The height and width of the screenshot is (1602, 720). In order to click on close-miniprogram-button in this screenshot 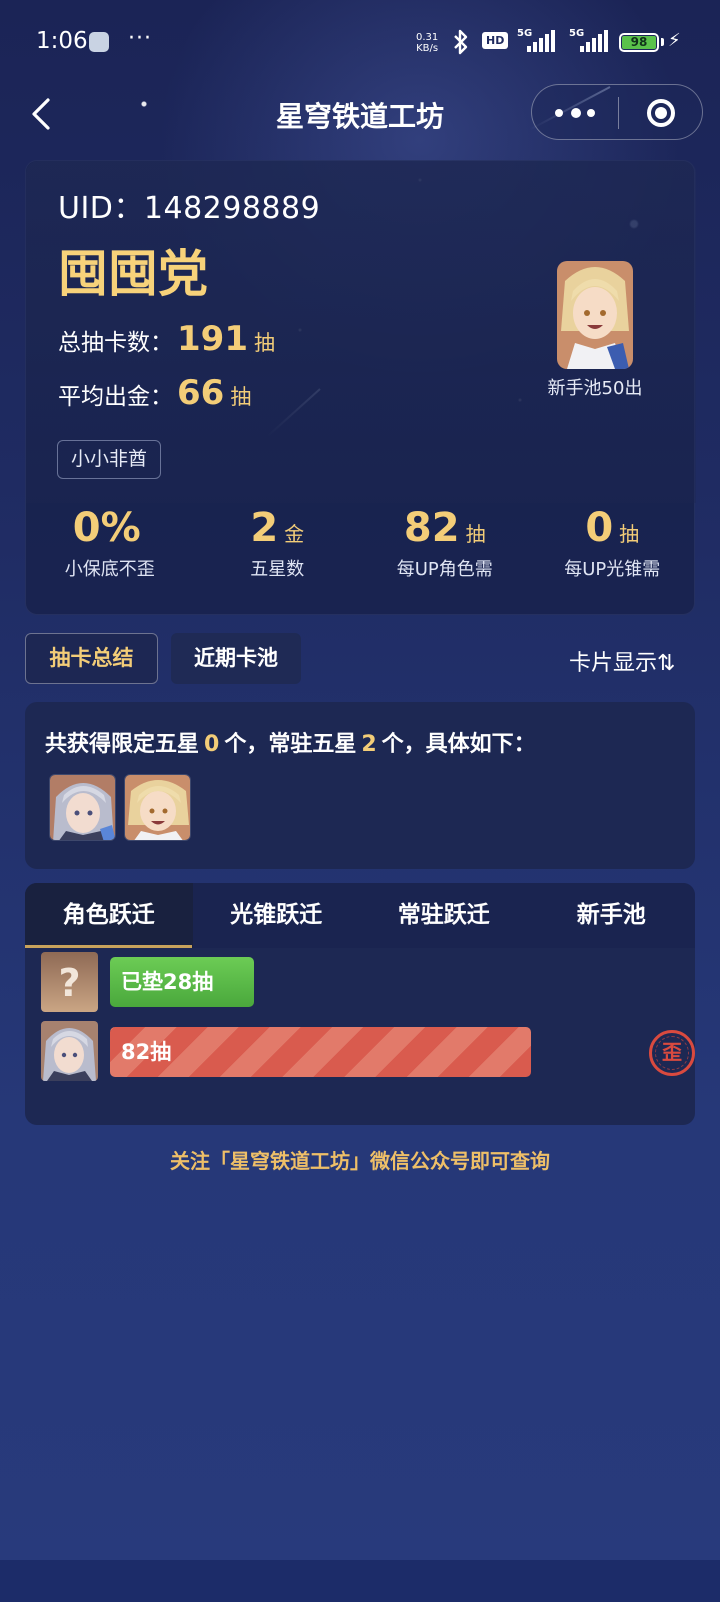, I will do `click(661, 113)`.